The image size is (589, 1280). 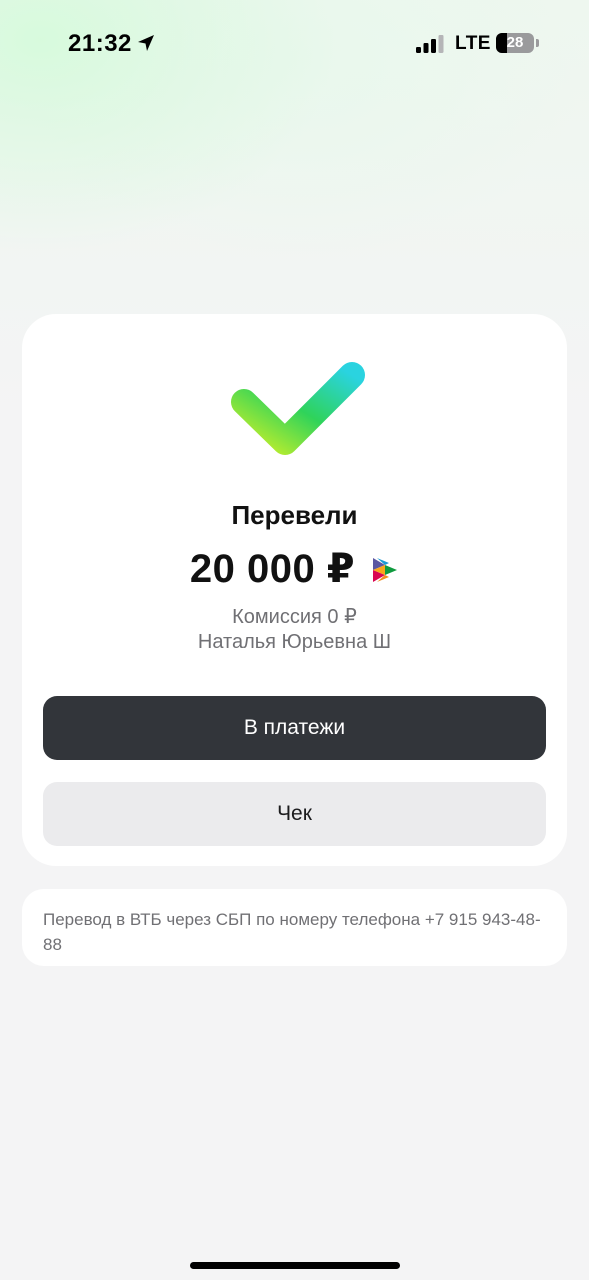 What do you see at coordinates (385, 570) in the screenshot?
I see `sbp-logo-icon` at bounding box center [385, 570].